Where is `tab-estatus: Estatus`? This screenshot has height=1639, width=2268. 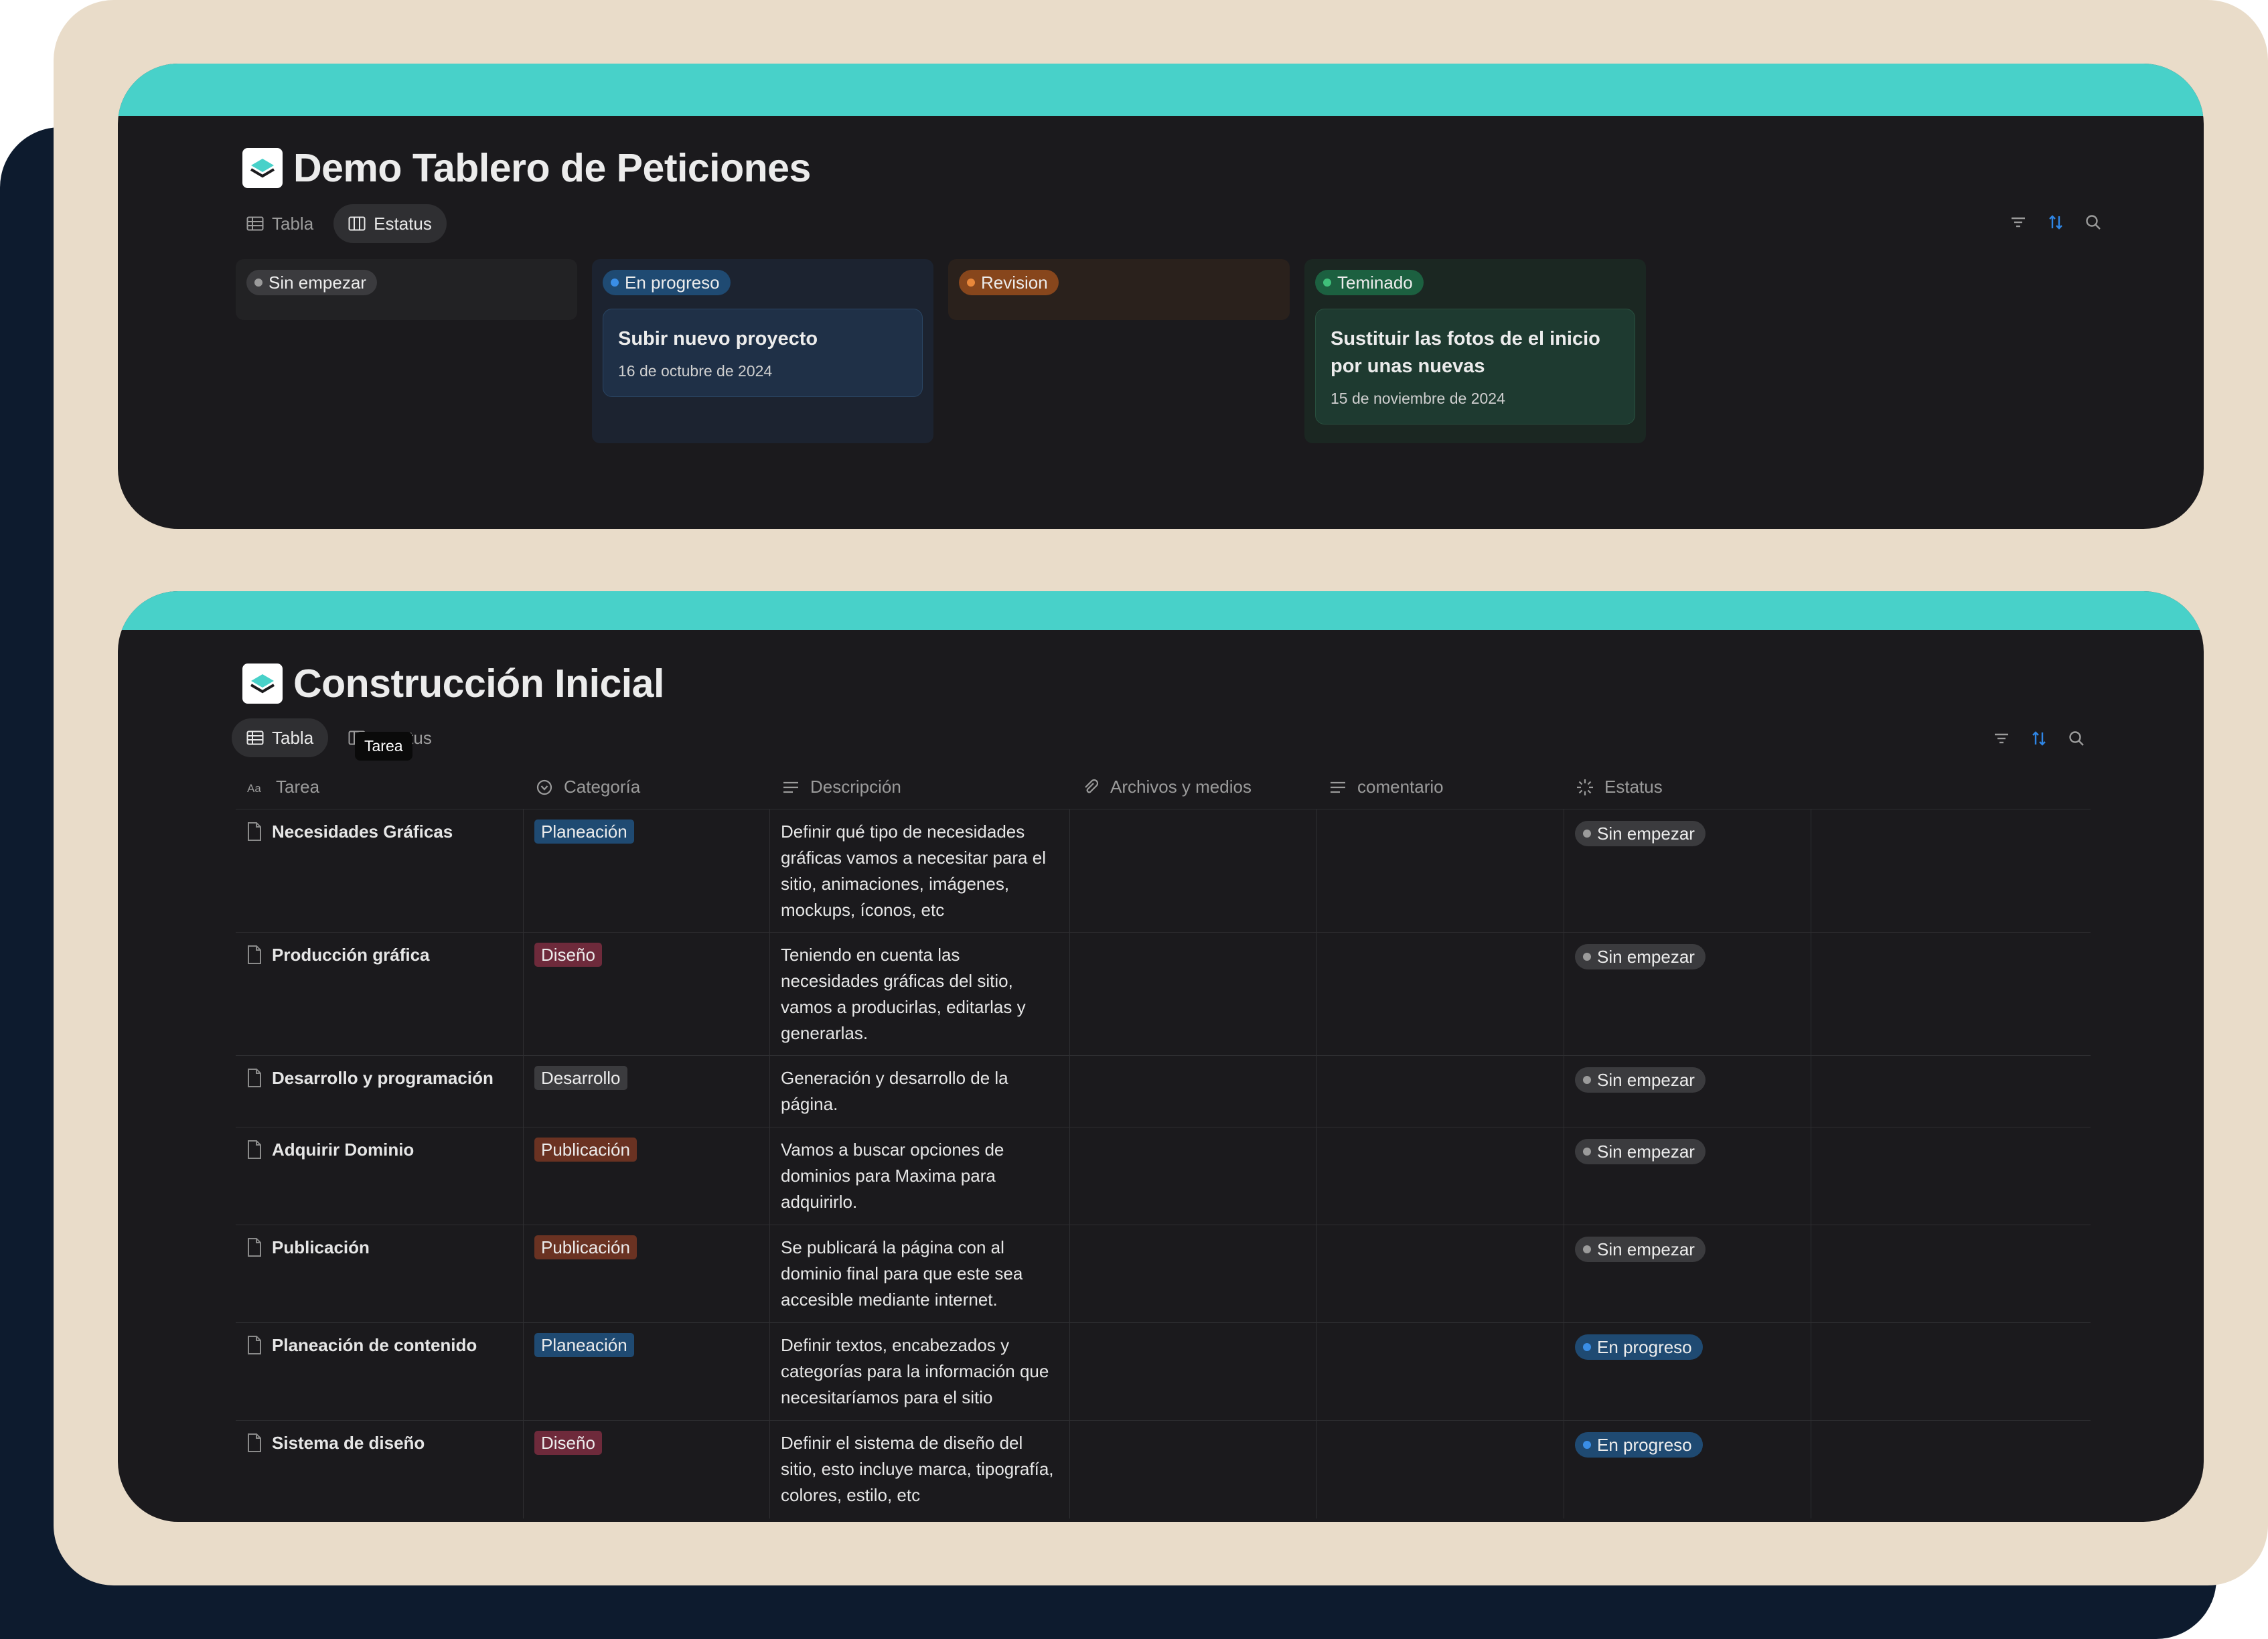
tab-estatus: Estatus is located at coordinates (390, 223).